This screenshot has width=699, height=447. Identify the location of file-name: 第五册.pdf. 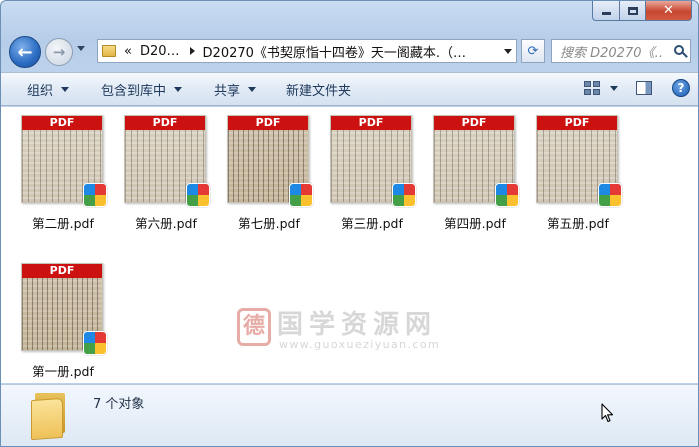
(578, 223).